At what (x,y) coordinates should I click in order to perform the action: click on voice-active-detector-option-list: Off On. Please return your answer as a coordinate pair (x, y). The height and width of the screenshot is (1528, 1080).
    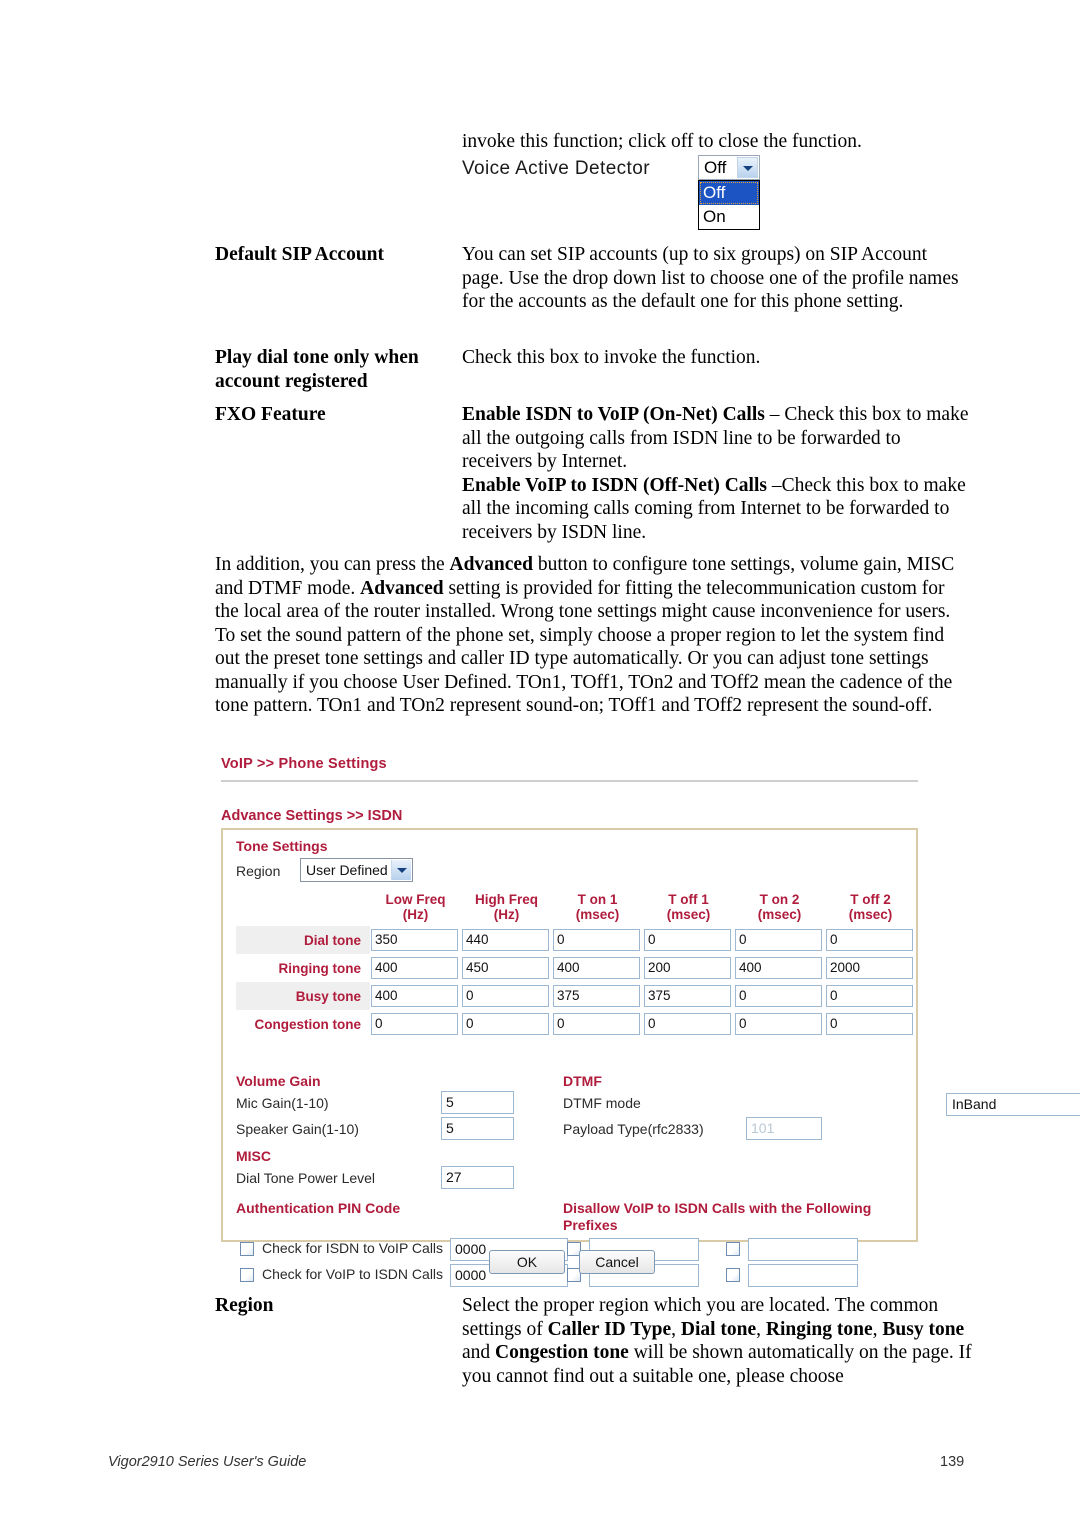
    Looking at the image, I should click on (729, 205).